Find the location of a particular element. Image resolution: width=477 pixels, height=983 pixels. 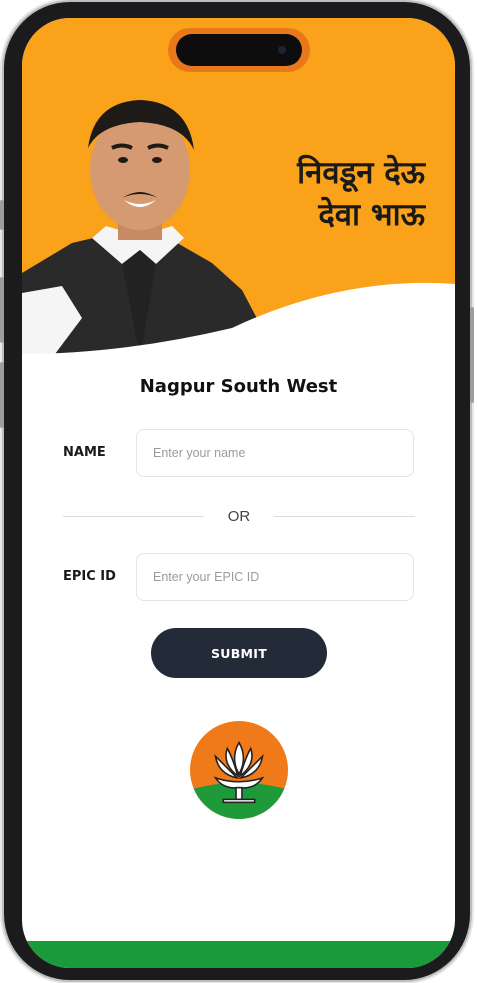

name-input is located at coordinates (275, 453).